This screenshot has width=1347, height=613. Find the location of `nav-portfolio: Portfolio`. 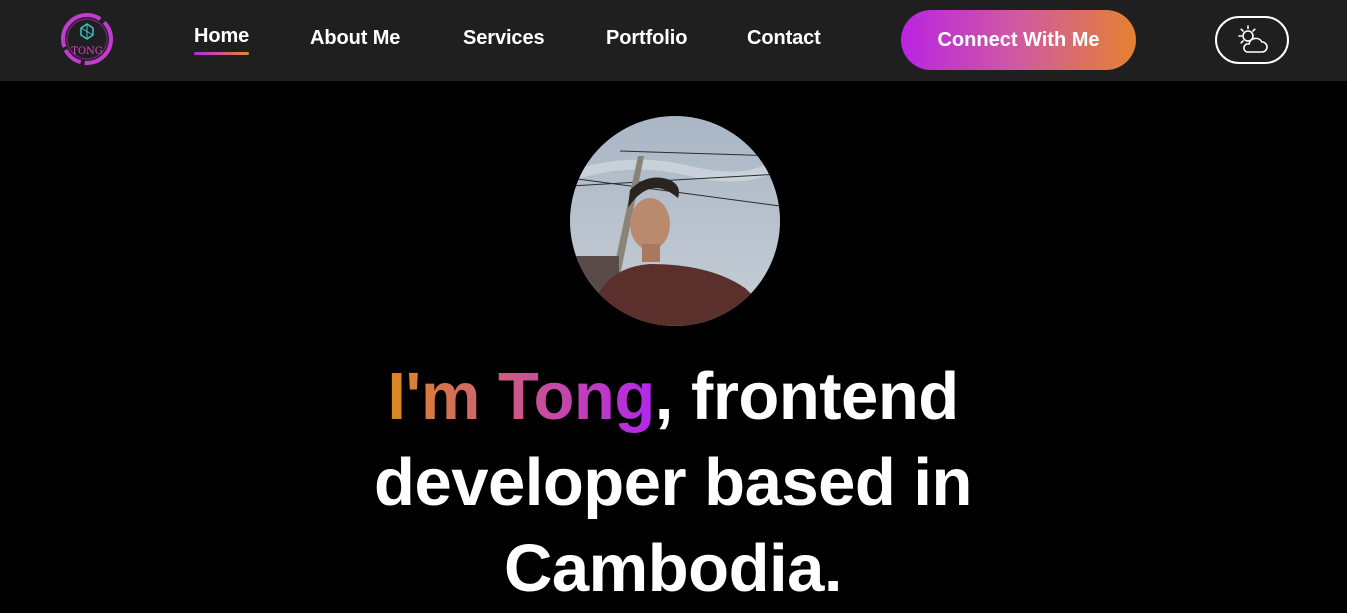

nav-portfolio: Portfolio is located at coordinates (646, 38).